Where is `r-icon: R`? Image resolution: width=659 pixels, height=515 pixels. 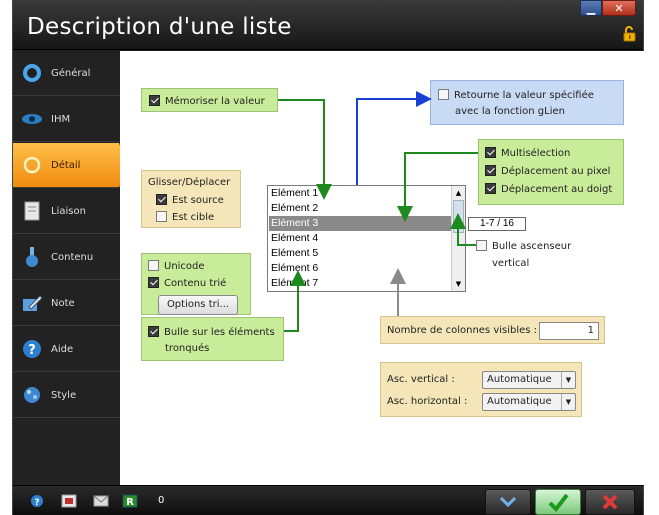 r-icon: R is located at coordinates (130, 501).